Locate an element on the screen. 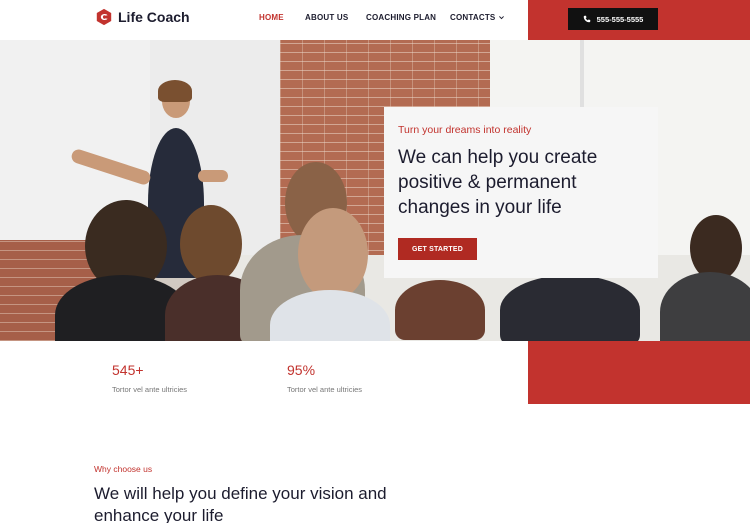 The image size is (750, 523). stat-value: 95% is located at coordinates (301, 370).